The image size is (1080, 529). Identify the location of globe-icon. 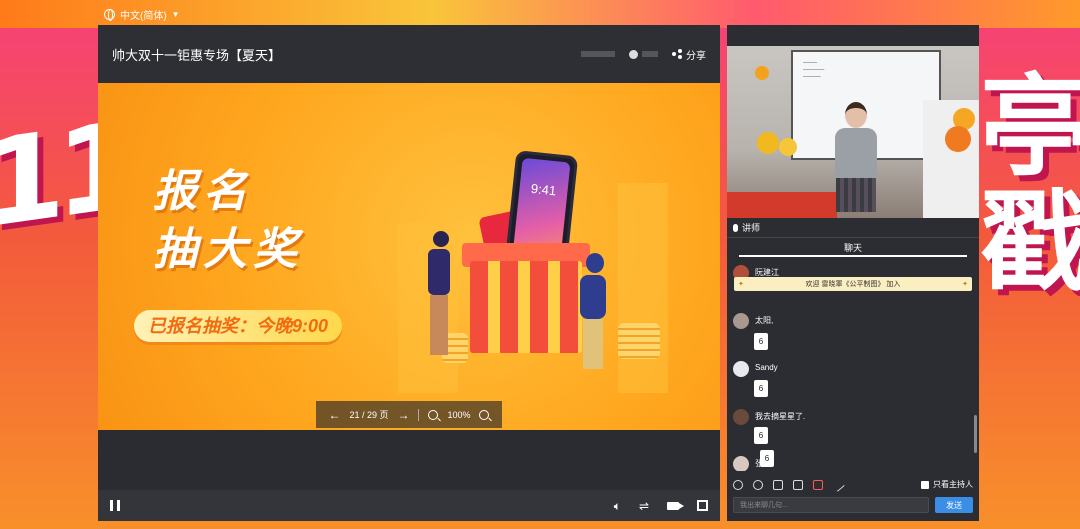
(109, 15).